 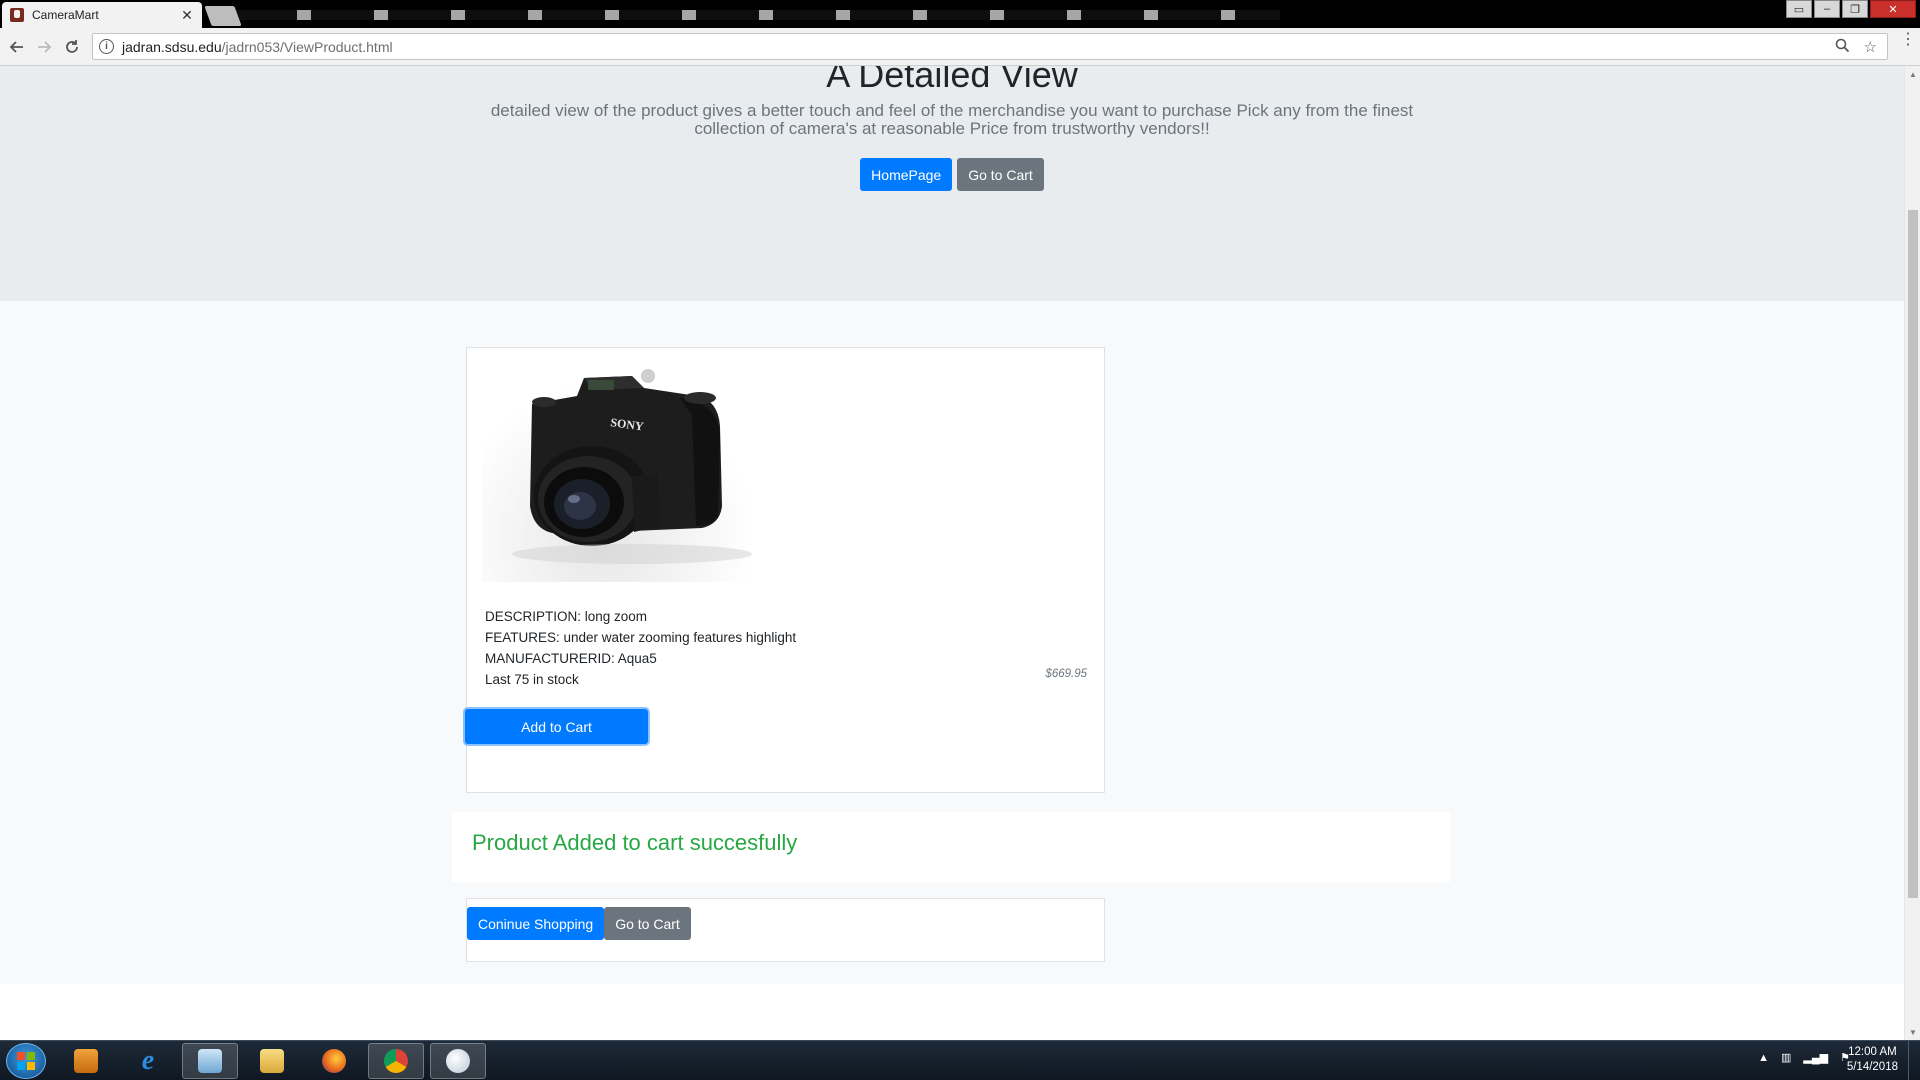 What do you see at coordinates (1870, 47) in the screenshot?
I see `star-icon: ☆` at bounding box center [1870, 47].